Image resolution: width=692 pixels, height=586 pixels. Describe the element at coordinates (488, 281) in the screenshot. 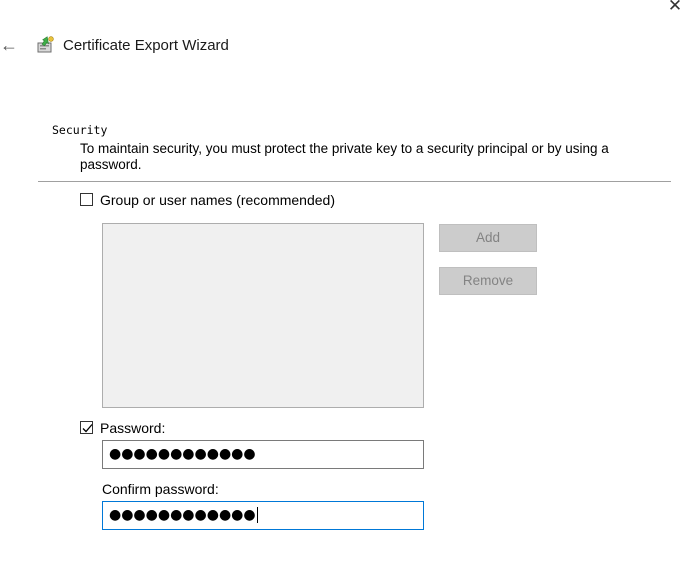

I see `remove-button: Remove` at that location.